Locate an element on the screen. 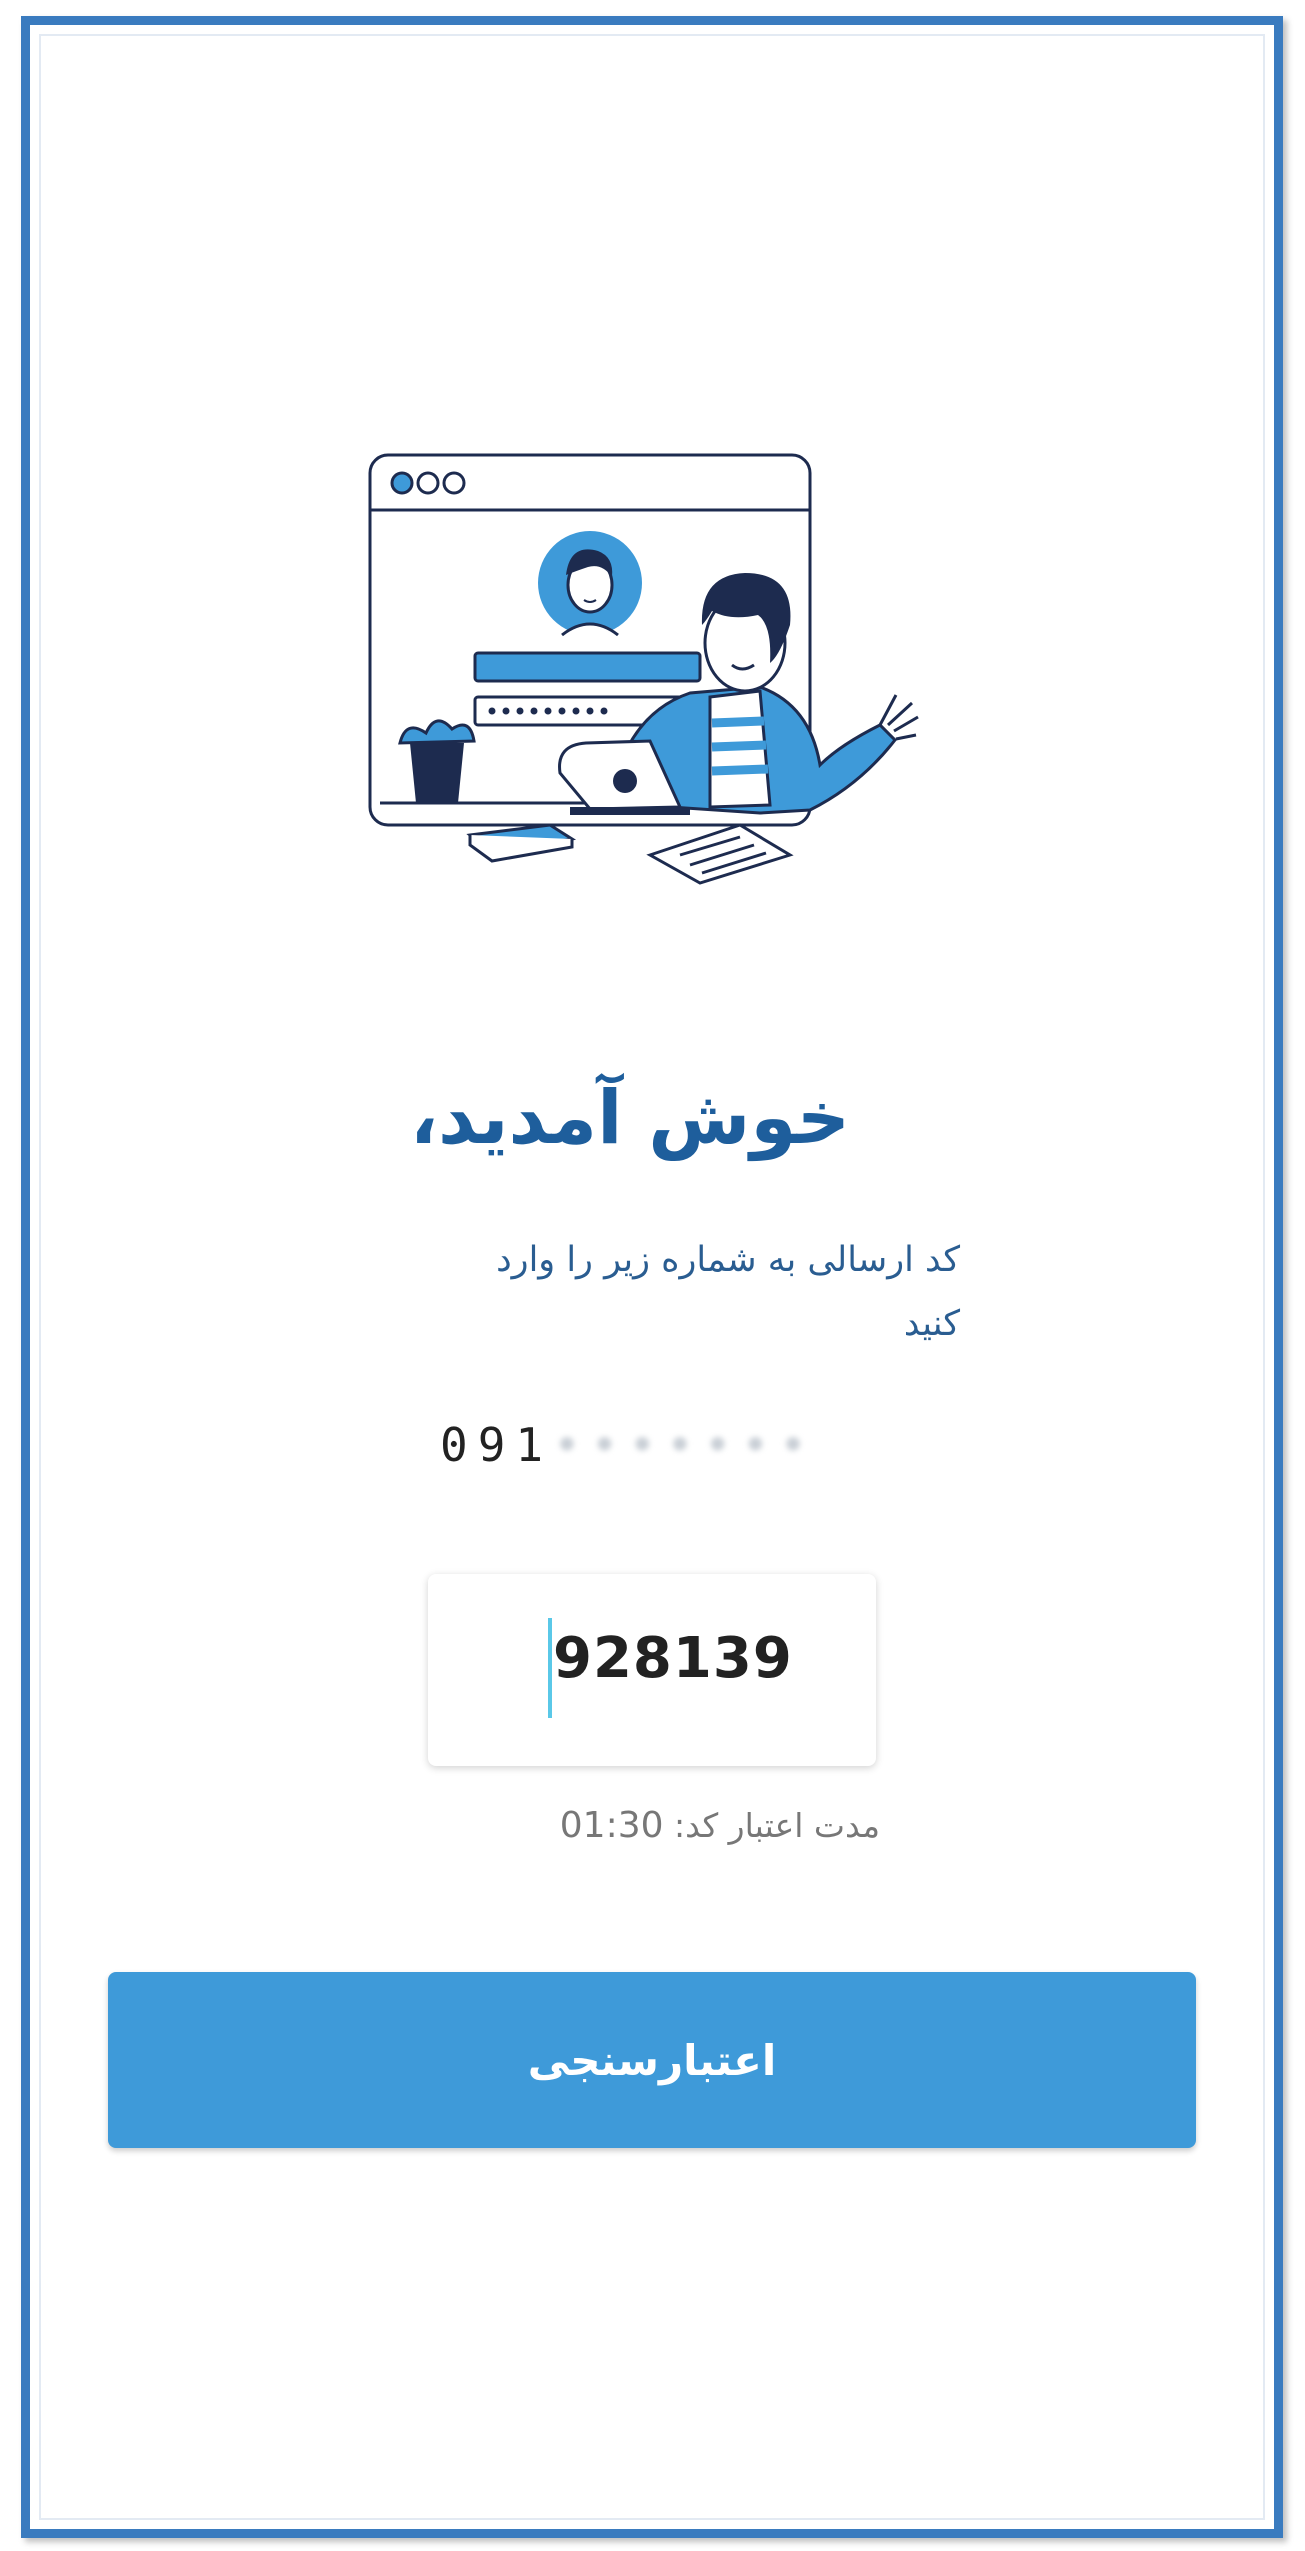 Image resolution: width=1305 pixels, height=2551 pixels. welcome-title: خوش آمدید، is located at coordinates (630, 1118).